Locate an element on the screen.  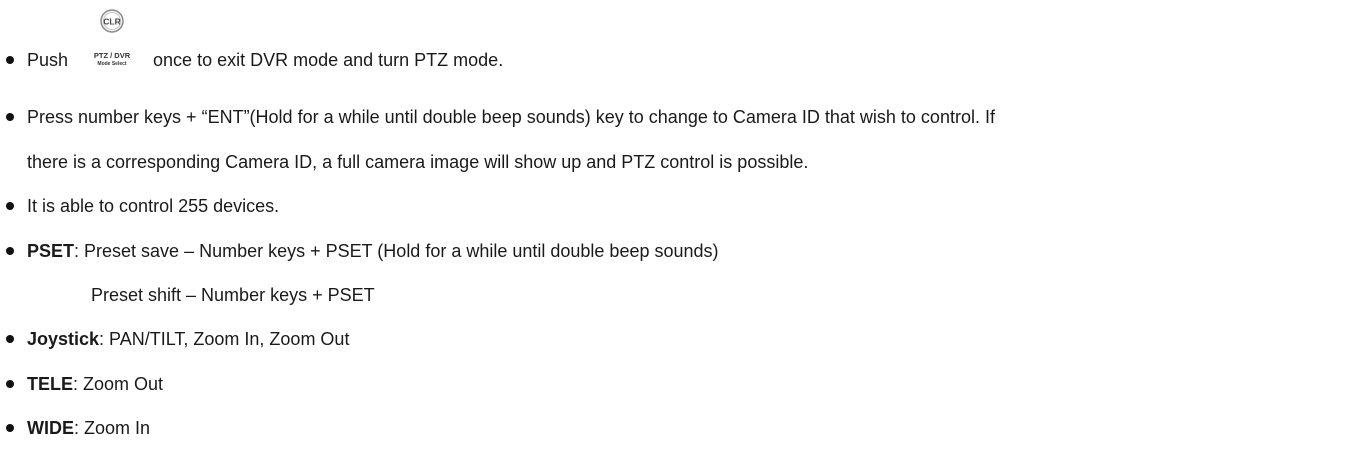
item-text: WIDE: Zoom In is located at coordinates (88, 428).